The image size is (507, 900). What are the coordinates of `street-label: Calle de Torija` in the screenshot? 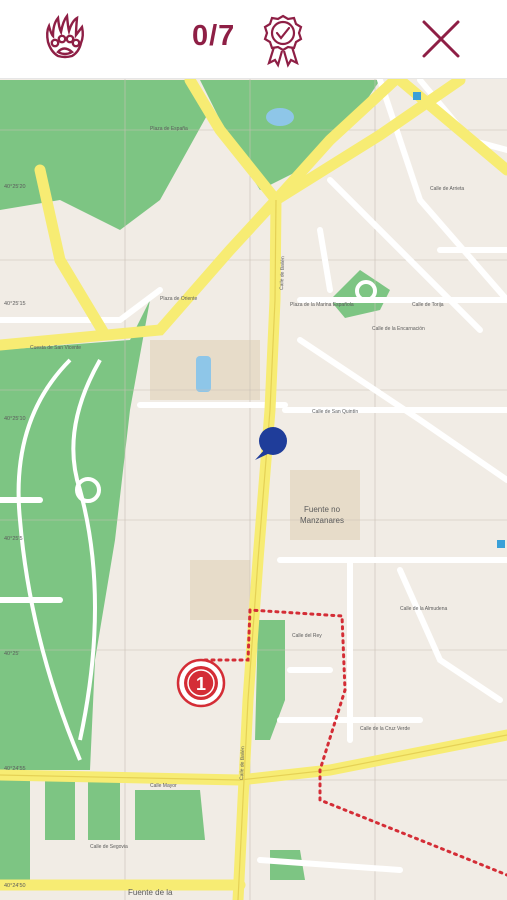 It's located at (428, 305).